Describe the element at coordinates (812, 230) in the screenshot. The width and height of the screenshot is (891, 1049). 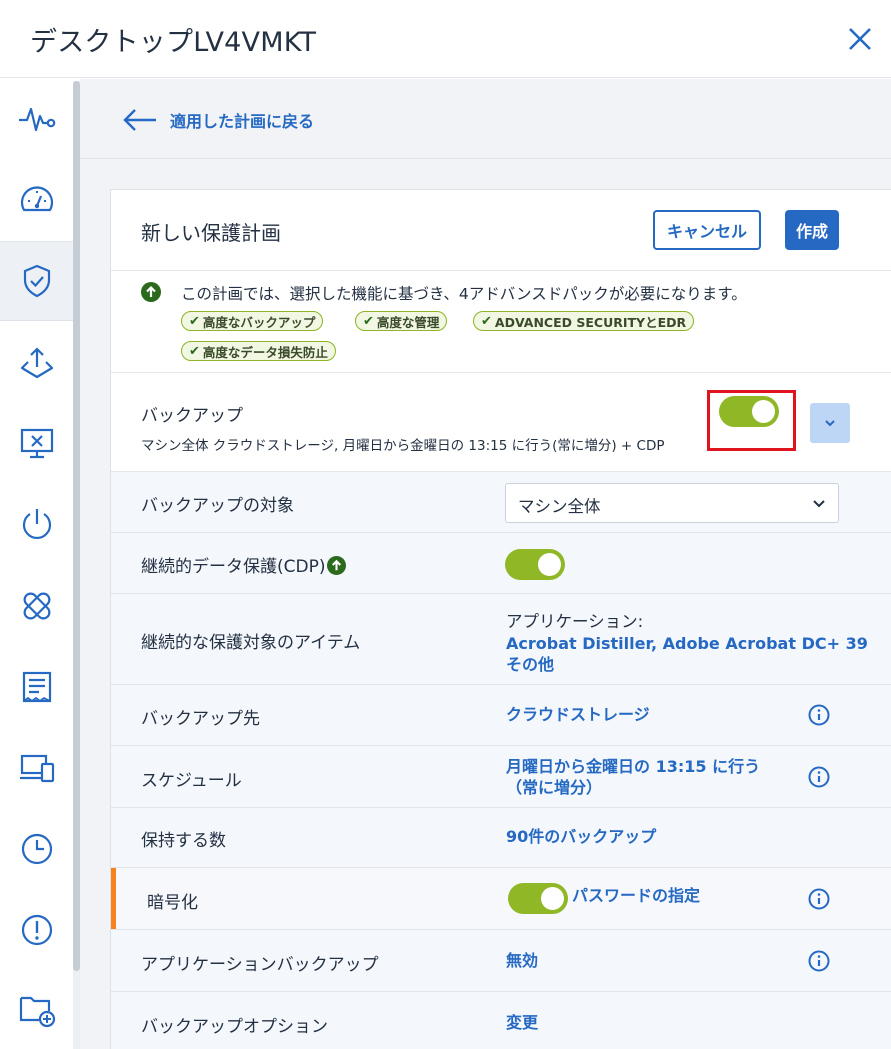
I see `create-button: 作成` at that location.